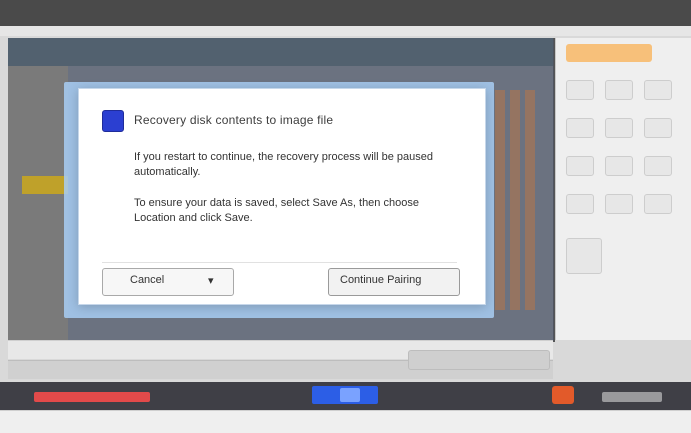 This screenshot has width=691, height=433. I want to click on checkbox-icon, so click(113, 121).